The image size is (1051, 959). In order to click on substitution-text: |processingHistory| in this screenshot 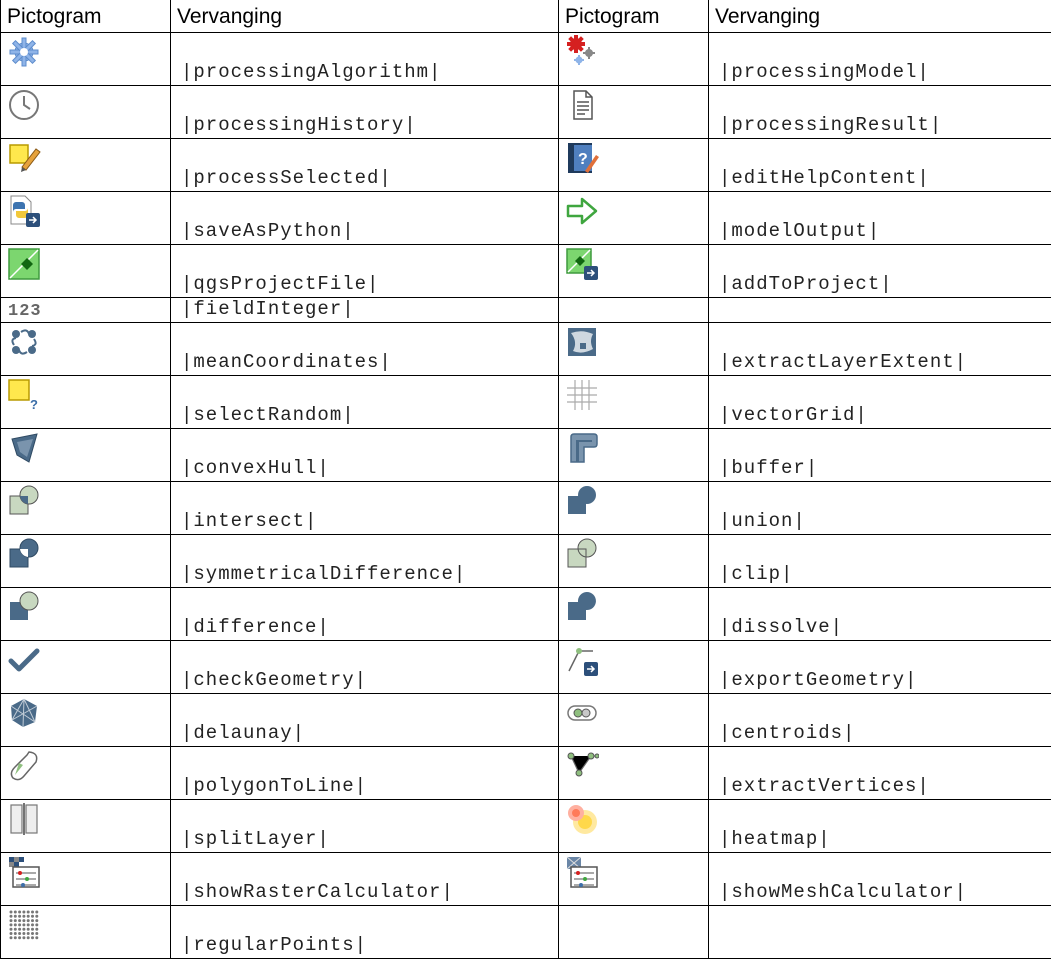, I will do `click(299, 126)`.